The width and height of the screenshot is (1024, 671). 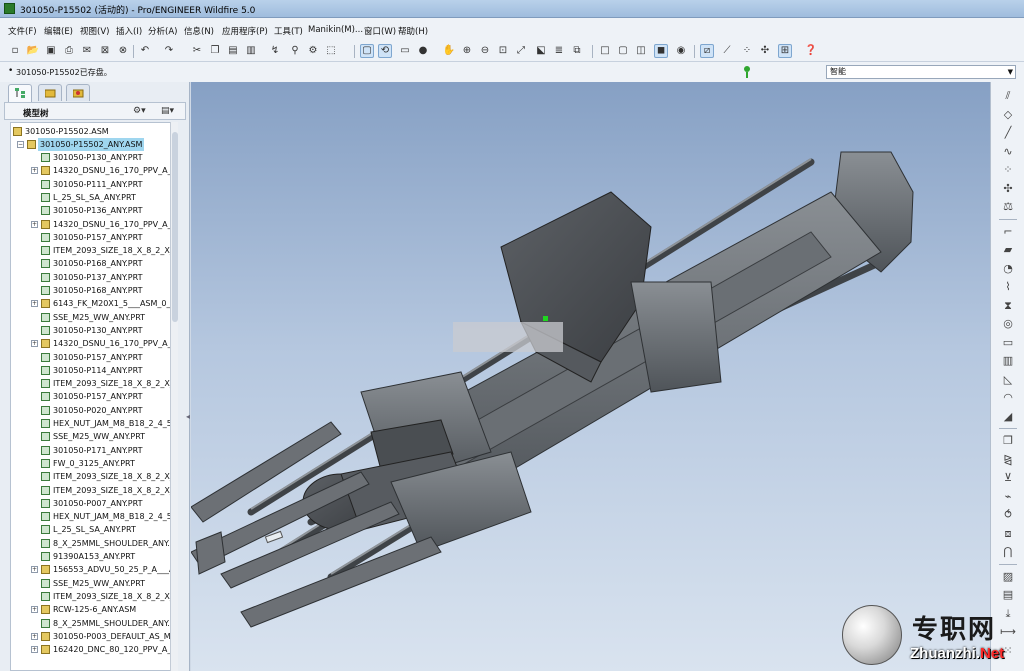 I want to click on copy-icon: ❐, so click(x=215, y=51).